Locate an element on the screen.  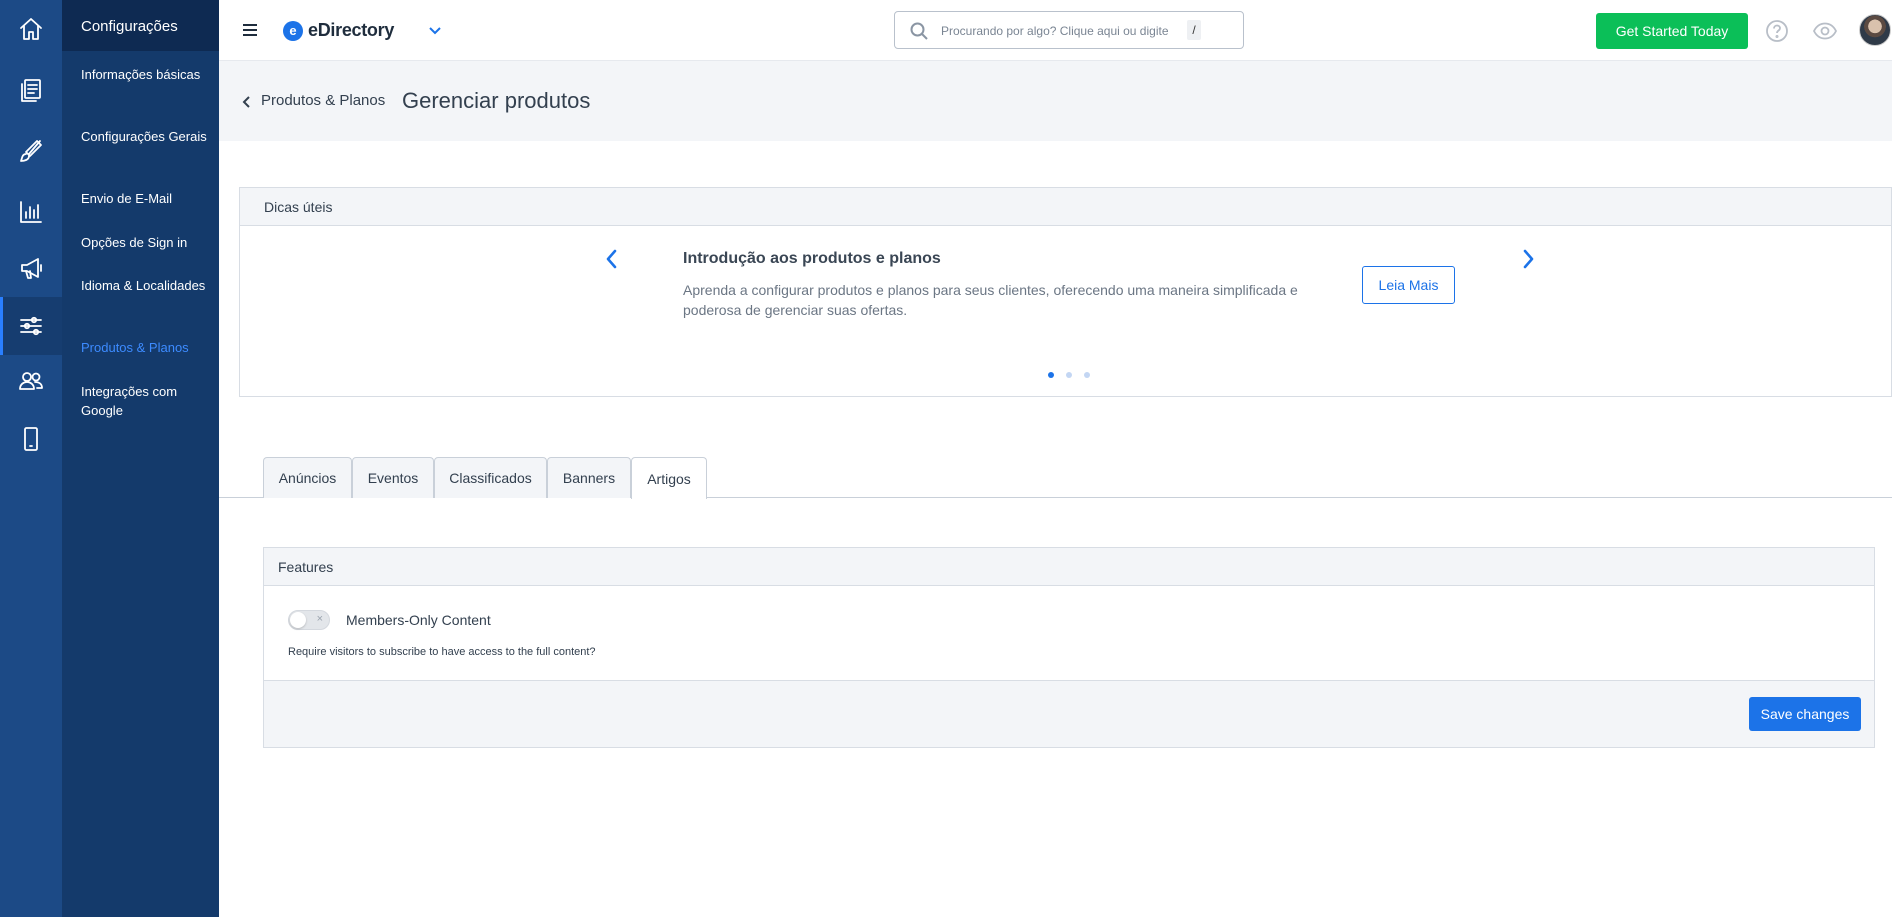
rail-item-design is located at coordinates (31, 151).